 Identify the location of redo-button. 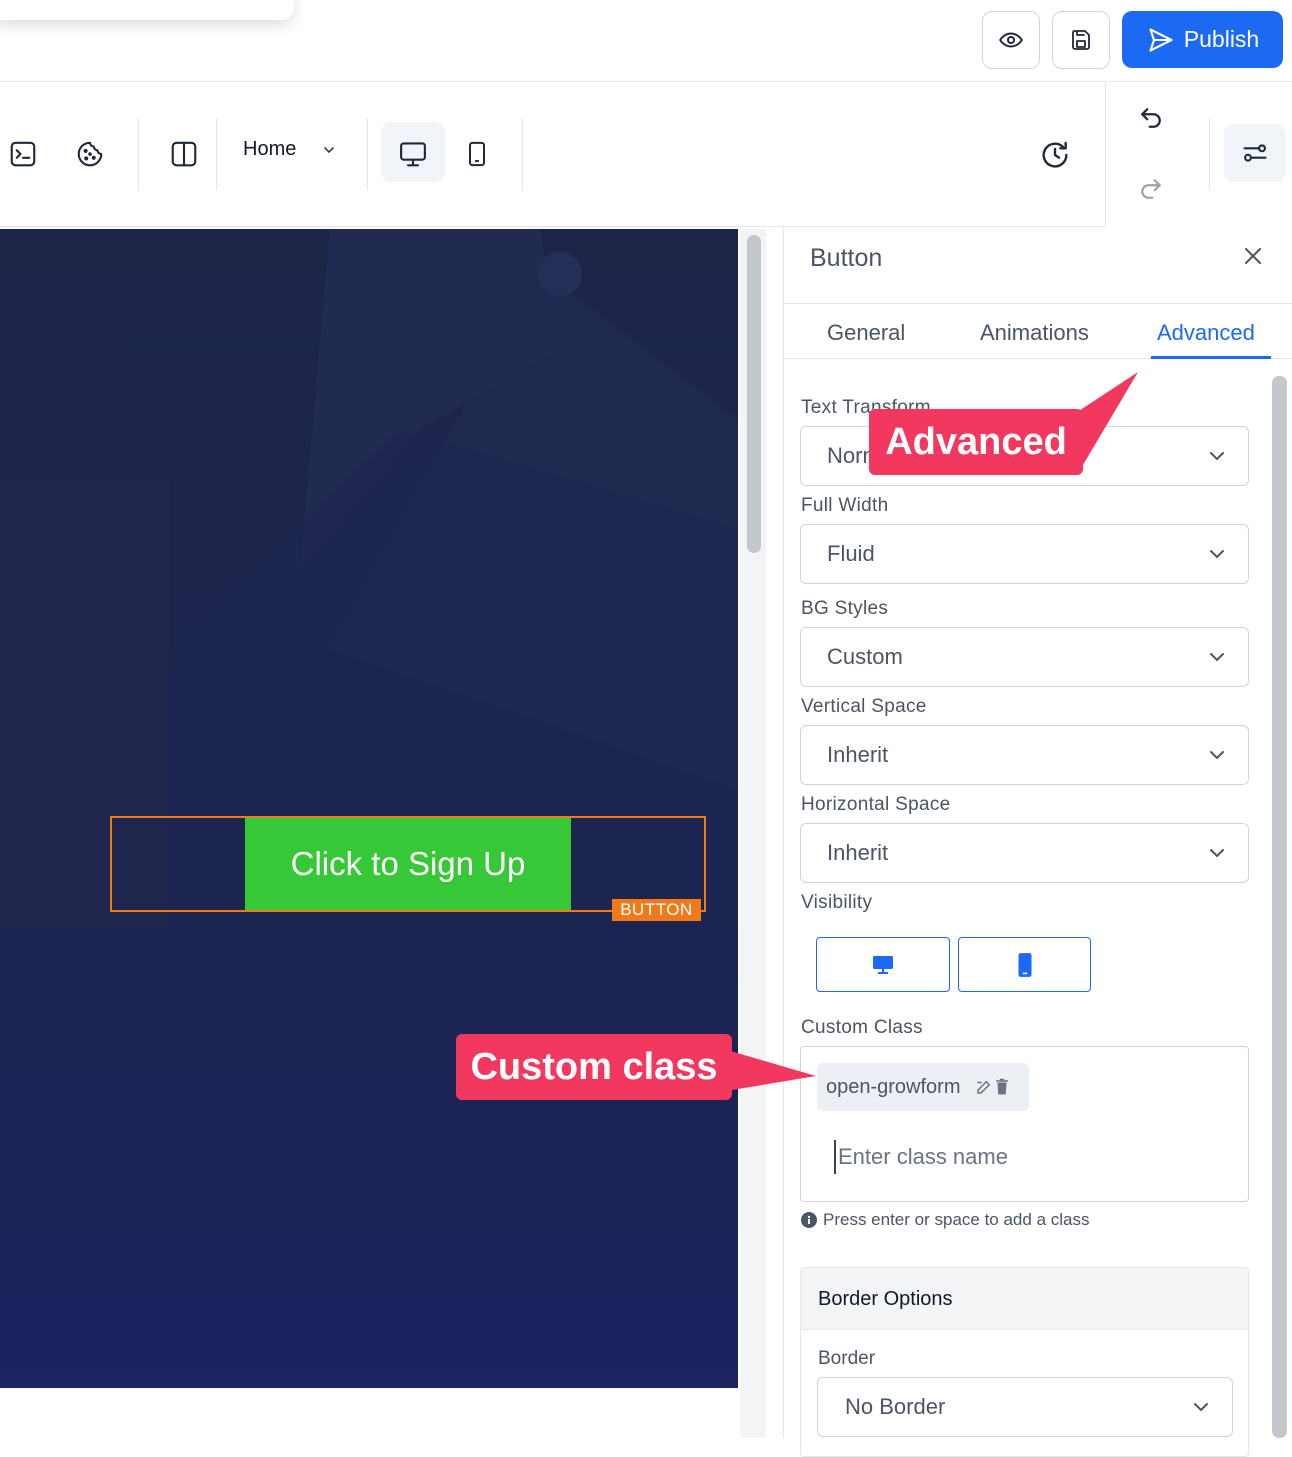
(1151, 189).